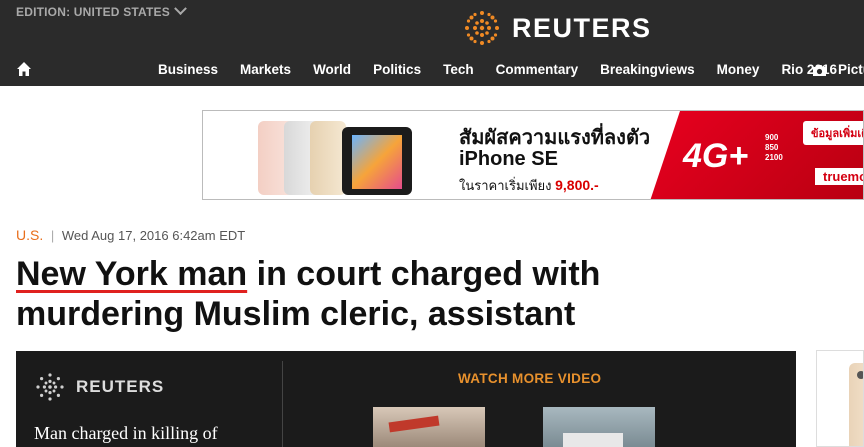  What do you see at coordinates (833, 133) in the screenshot?
I see `ad-more-info-button: ข้อมูลเพิ่มเติ` at bounding box center [833, 133].